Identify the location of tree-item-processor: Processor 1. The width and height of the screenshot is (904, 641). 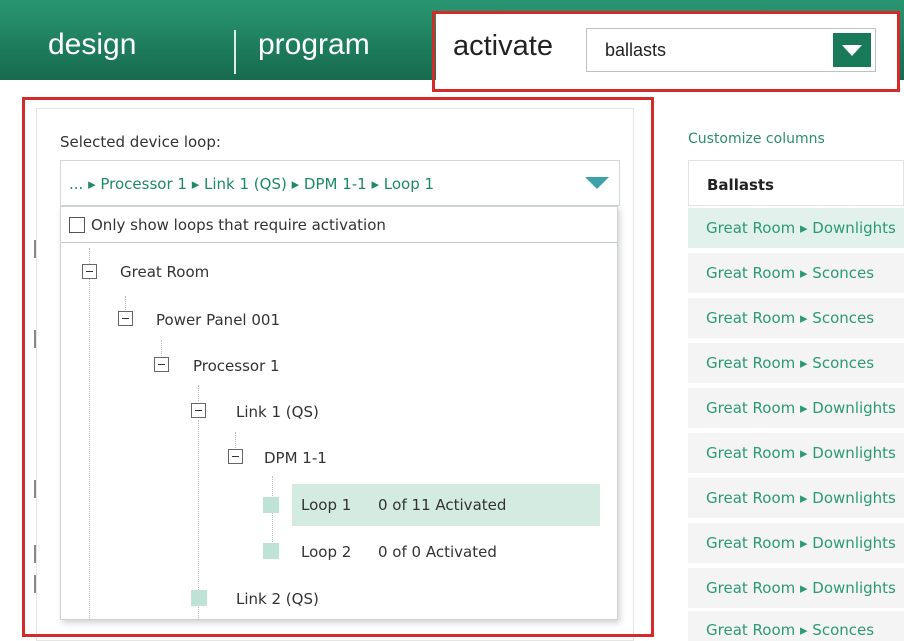
(236, 366).